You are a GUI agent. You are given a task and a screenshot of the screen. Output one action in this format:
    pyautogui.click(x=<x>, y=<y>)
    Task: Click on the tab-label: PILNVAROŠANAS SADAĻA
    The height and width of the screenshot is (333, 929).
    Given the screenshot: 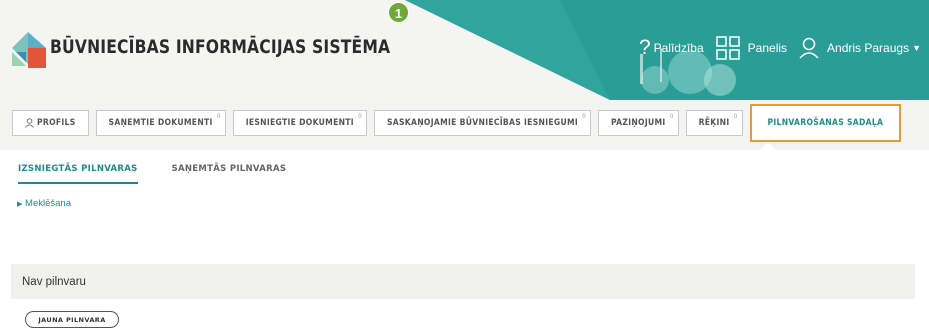 What is the action you would take?
    pyautogui.click(x=825, y=123)
    